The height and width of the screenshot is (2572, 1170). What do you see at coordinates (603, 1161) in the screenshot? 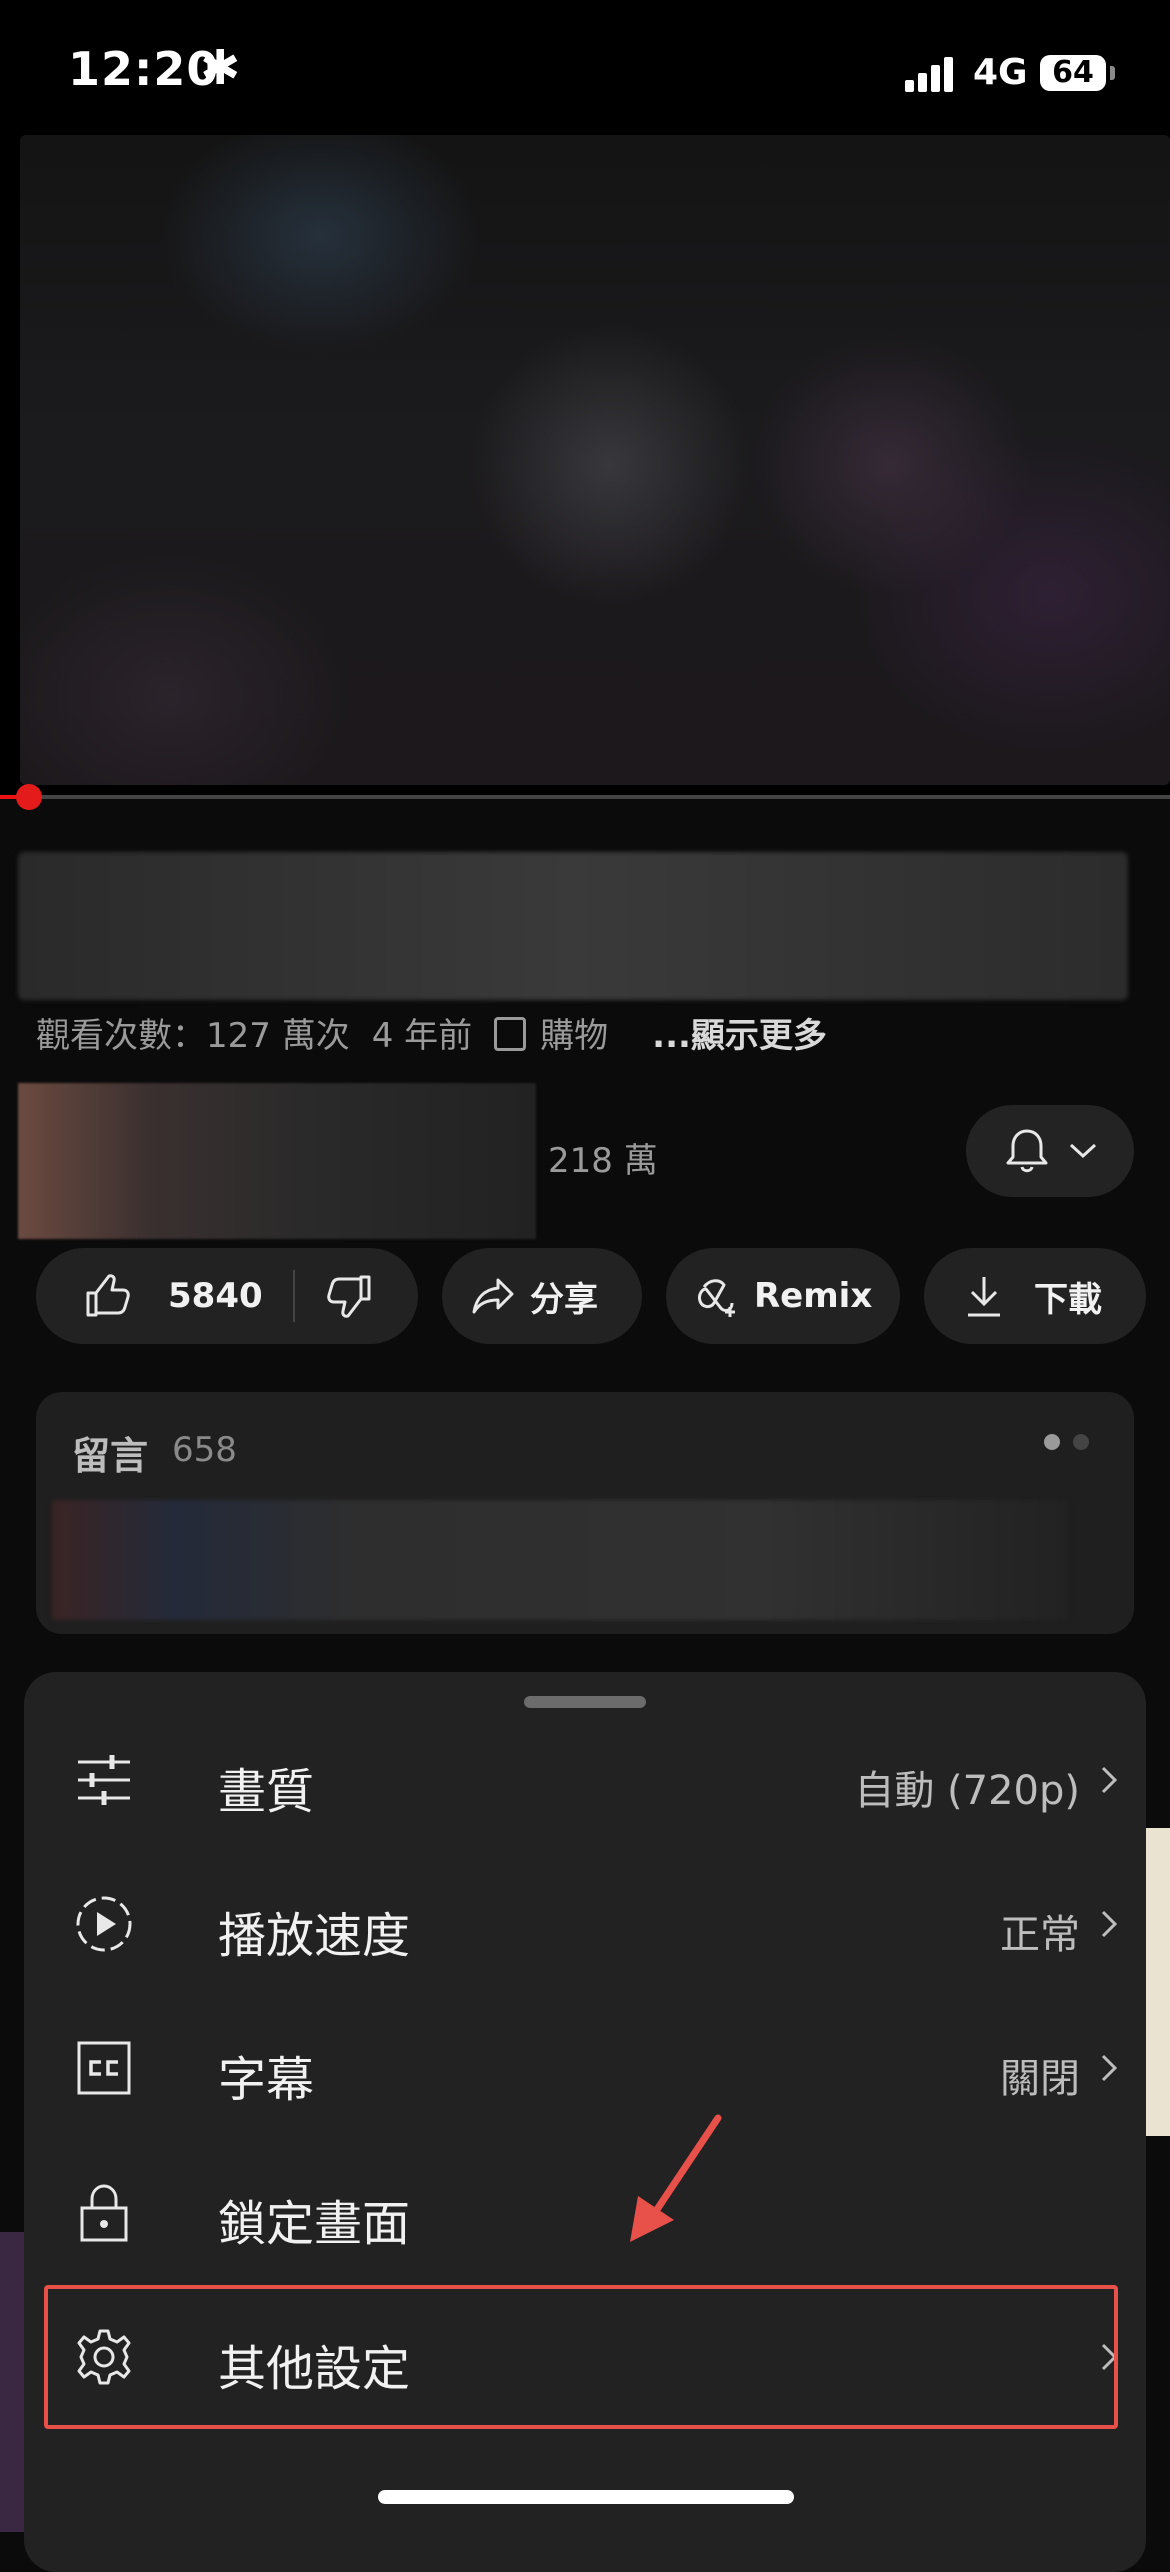
I see `subscriber-count: 218 萬` at bounding box center [603, 1161].